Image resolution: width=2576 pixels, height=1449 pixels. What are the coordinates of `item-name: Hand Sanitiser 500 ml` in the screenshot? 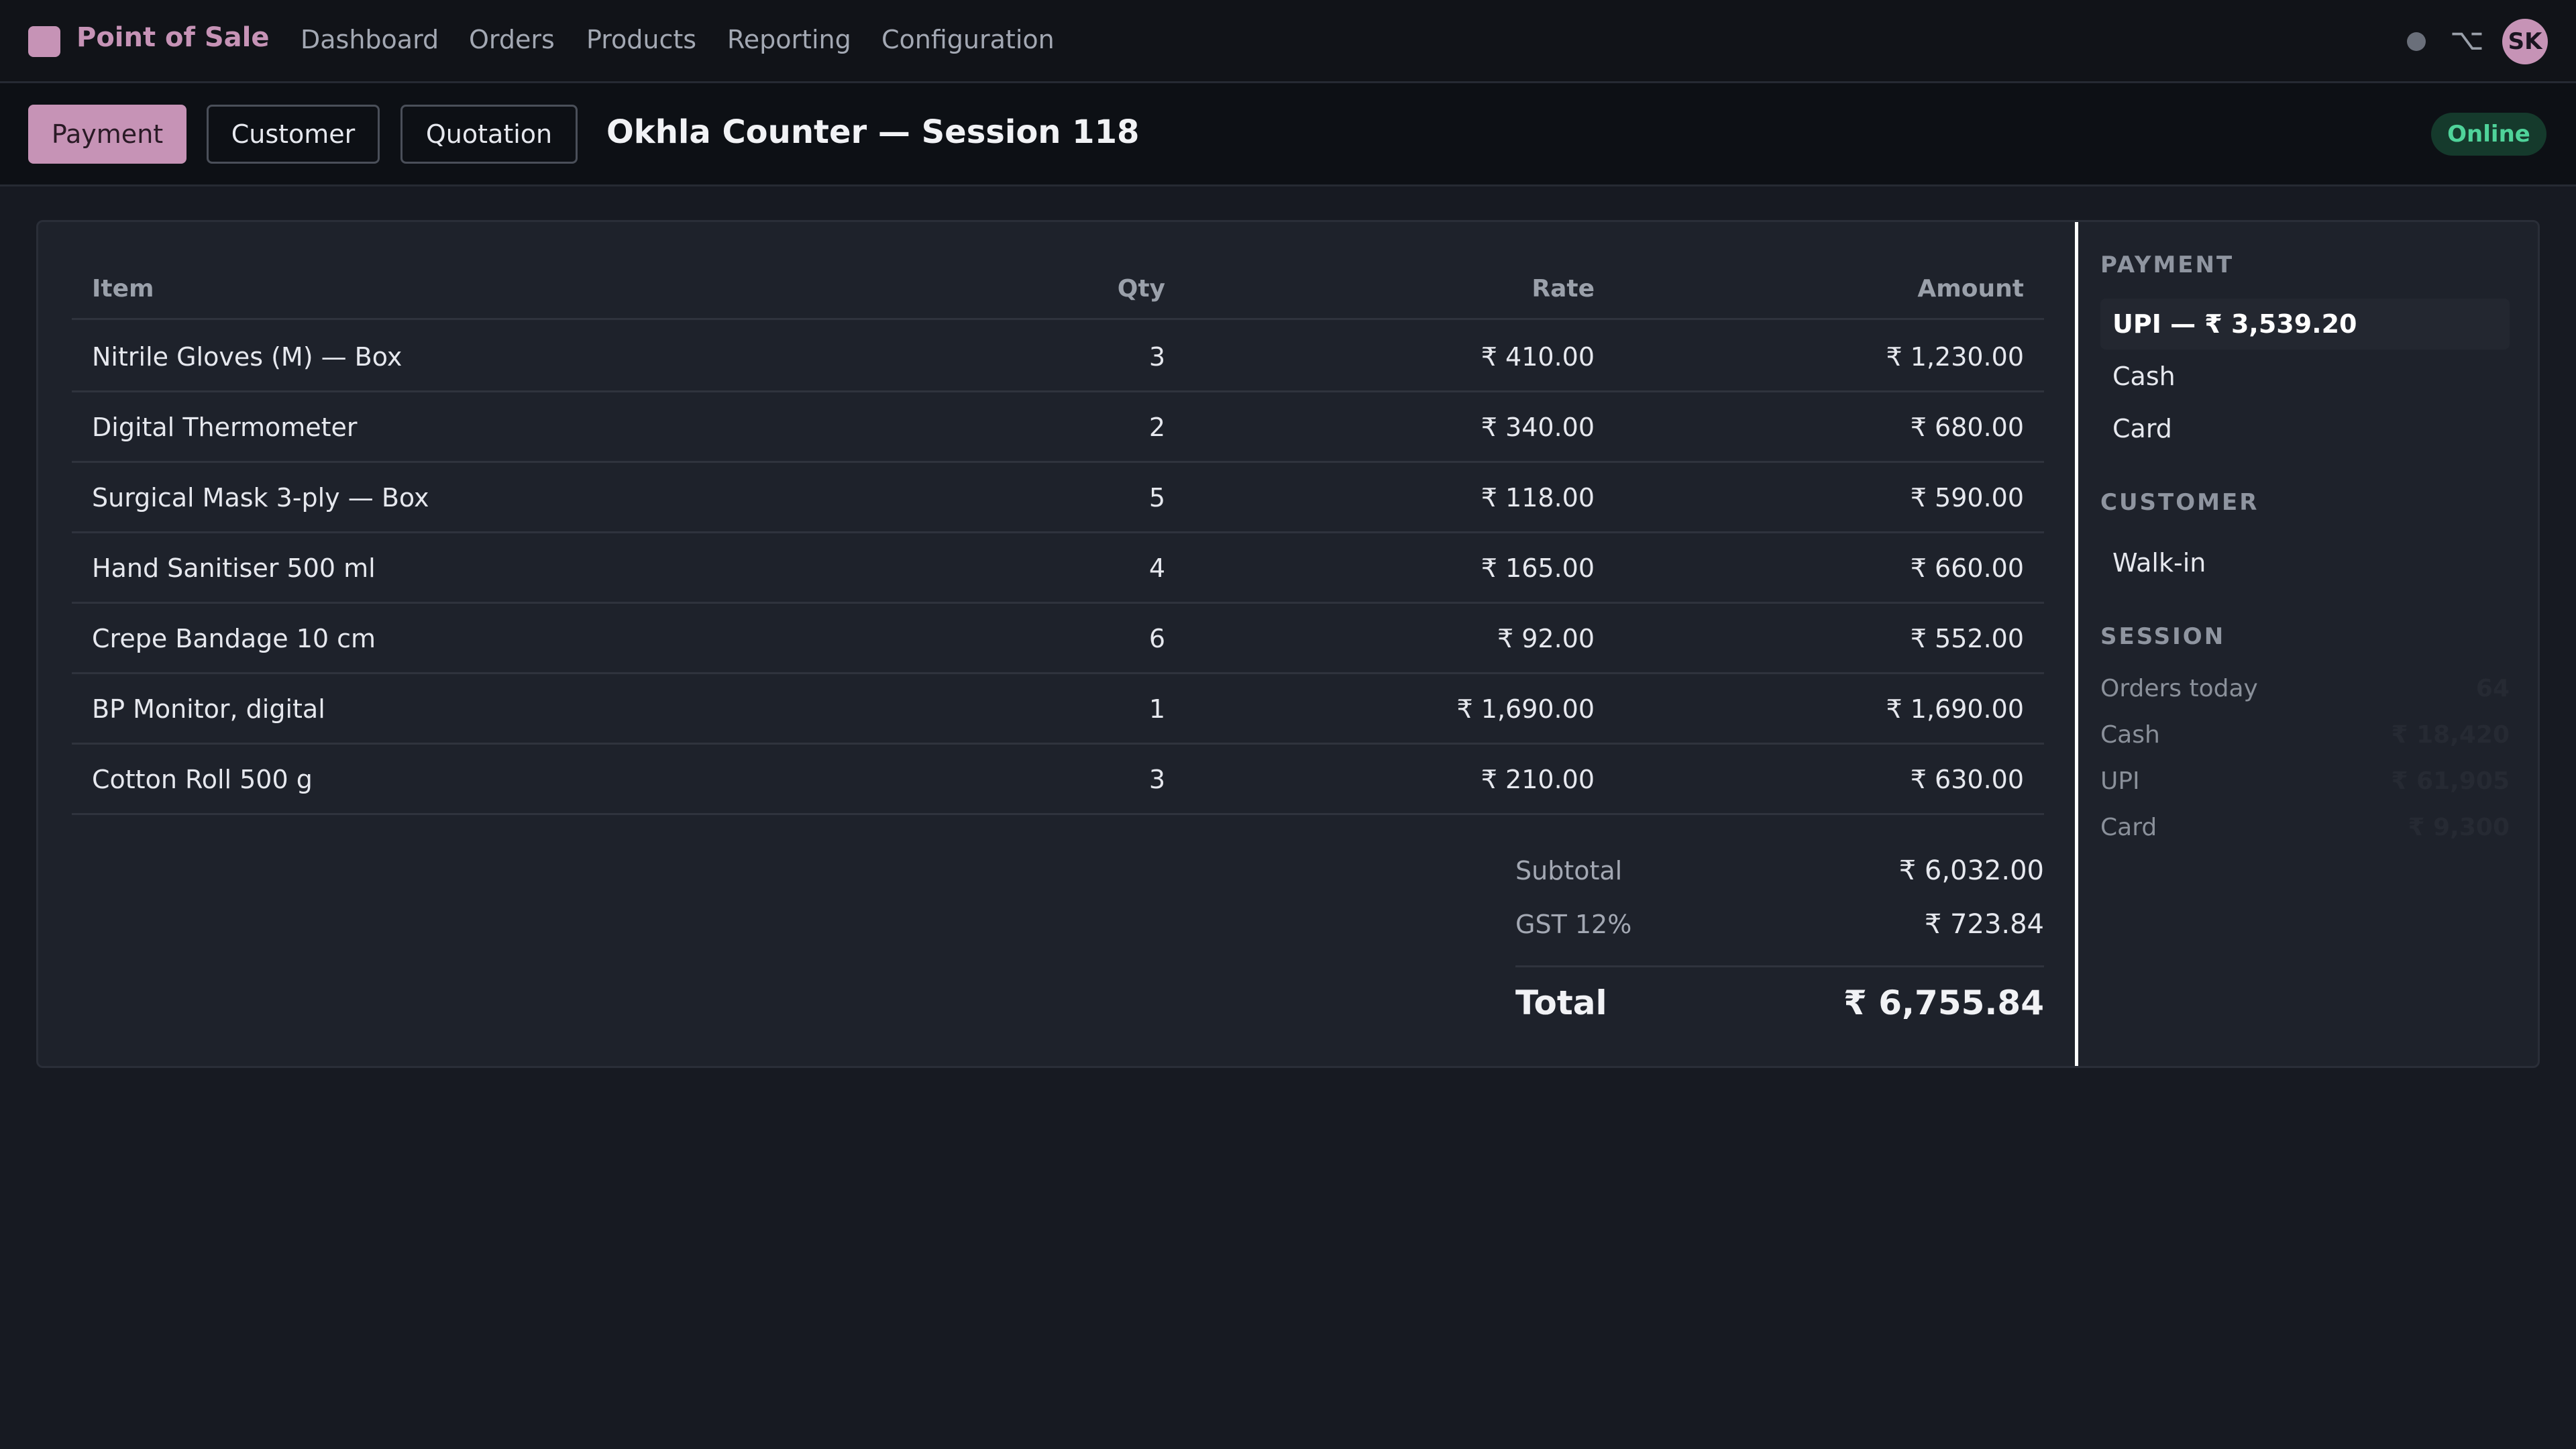 It's located at (234, 568).